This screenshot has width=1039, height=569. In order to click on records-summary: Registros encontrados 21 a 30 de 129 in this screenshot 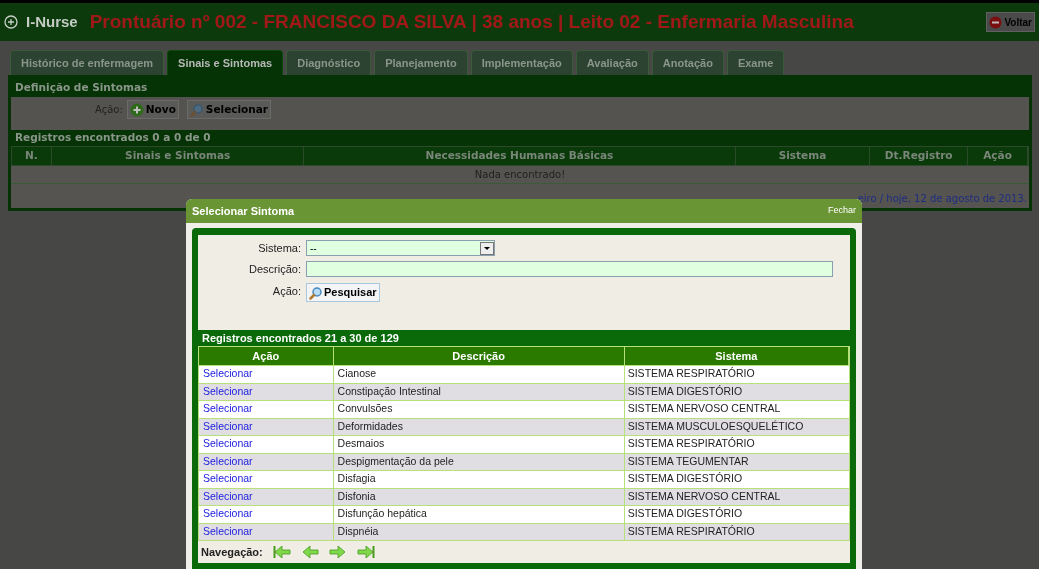, I will do `click(300, 338)`.